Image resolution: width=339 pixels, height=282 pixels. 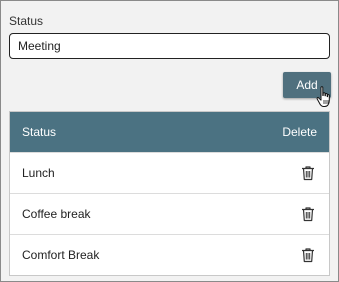 What do you see at coordinates (169, 213) in the screenshot?
I see `table-row: Coffee break` at bounding box center [169, 213].